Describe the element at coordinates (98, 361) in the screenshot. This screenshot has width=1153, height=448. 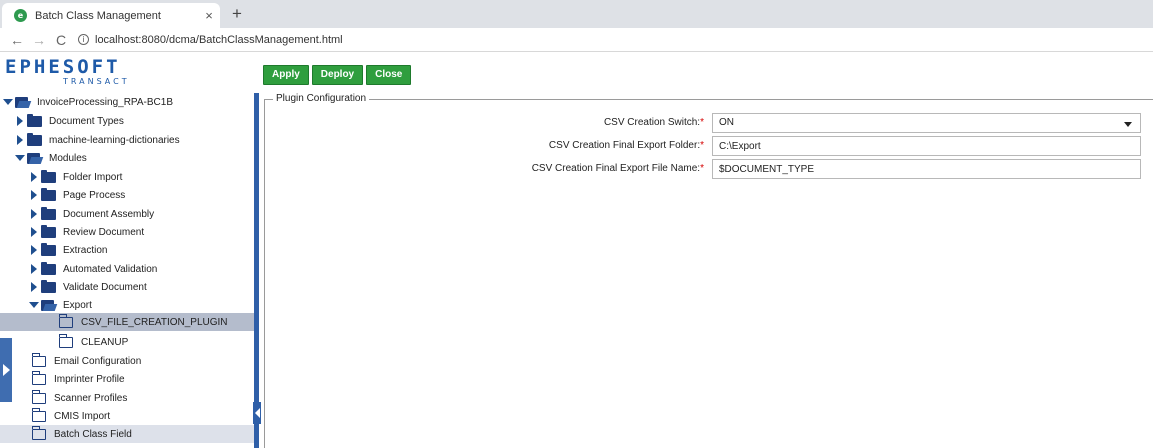
I see `tree-item-label: Email Configuration` at that location.